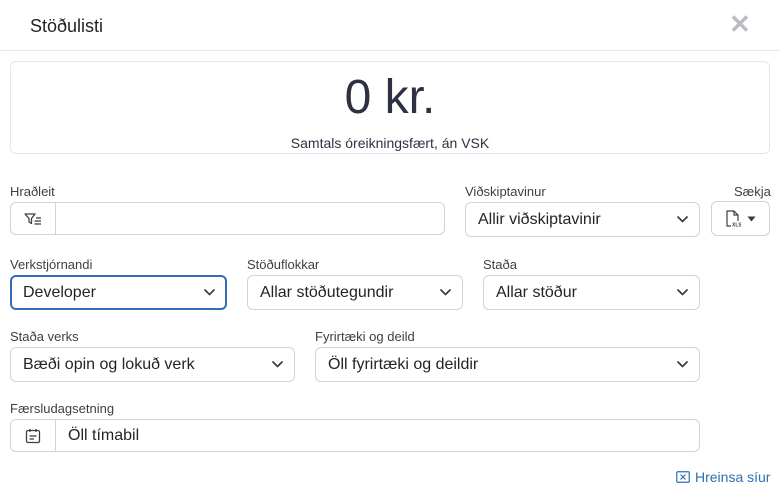 The image size is (780, 493). What do you see at coordinates (32, 191) in the screenshot?
I see `quick-search-label: Hraðleit` at bounding box center [32, 191].